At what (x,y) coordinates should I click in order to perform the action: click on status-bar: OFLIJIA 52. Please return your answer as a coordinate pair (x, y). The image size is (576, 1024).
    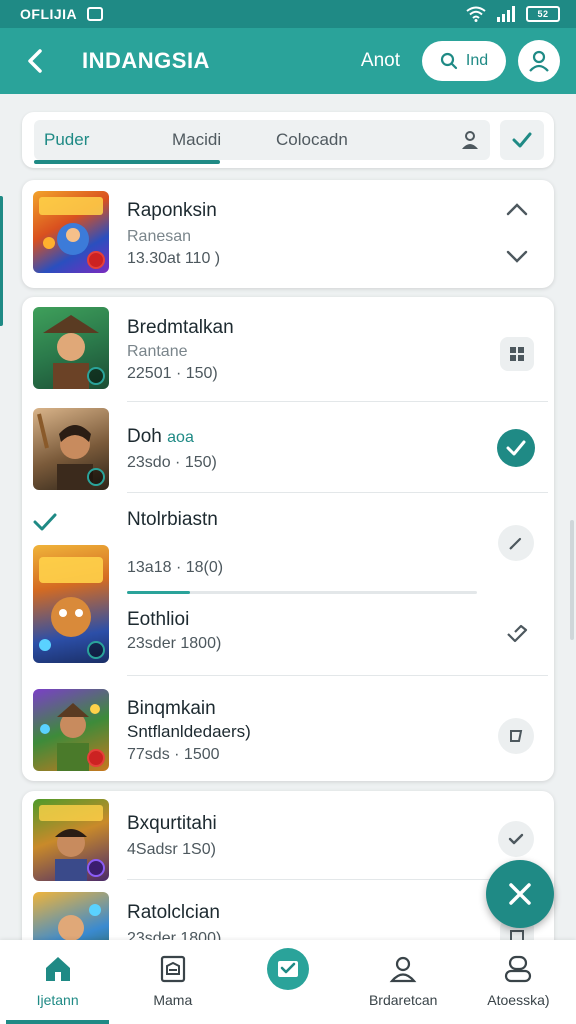
    Looking at the image, I should click on (288, 14).